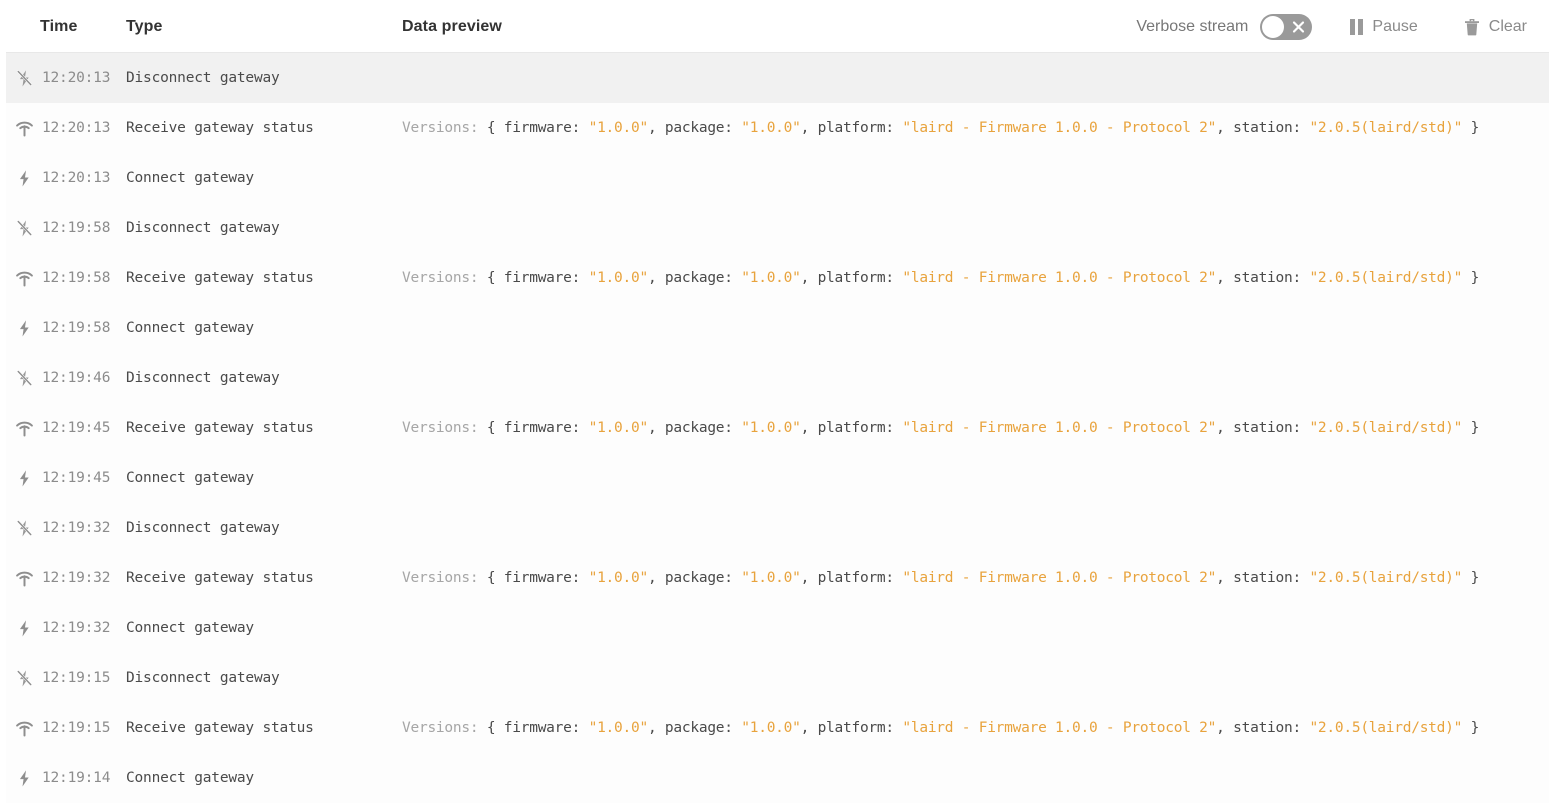  Describe the element at coordinates (1273, 26) in the screenshot. I see `toggle-knob` at that location.